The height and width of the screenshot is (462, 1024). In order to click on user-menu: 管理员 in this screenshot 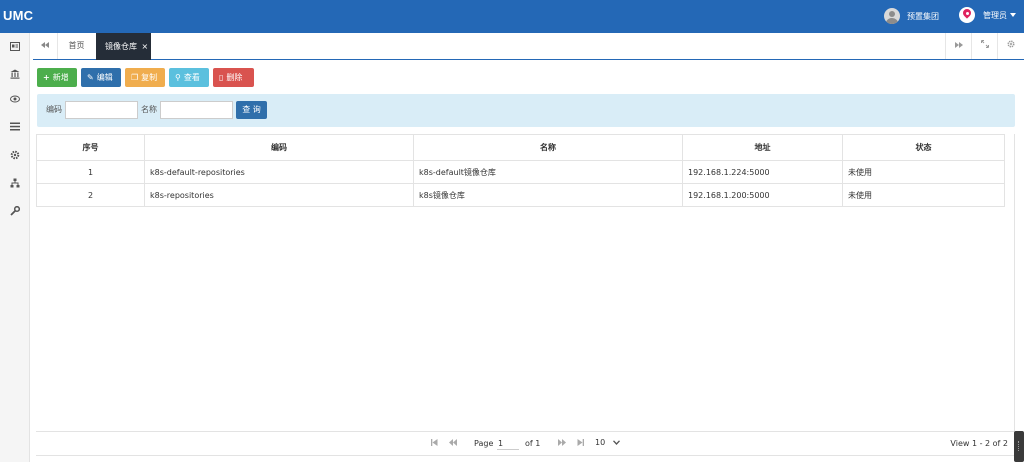, I will do `click(987, 15)`.